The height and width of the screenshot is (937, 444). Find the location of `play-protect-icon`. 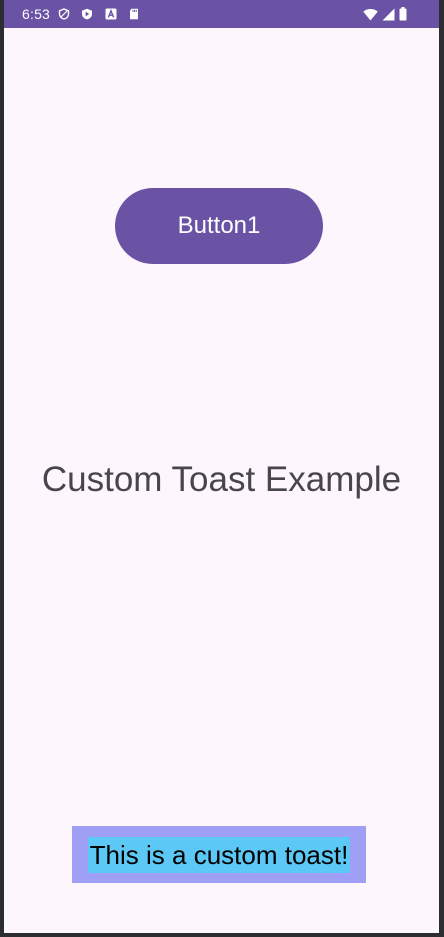

play-protect-icon is located at coordinates (87, 14).